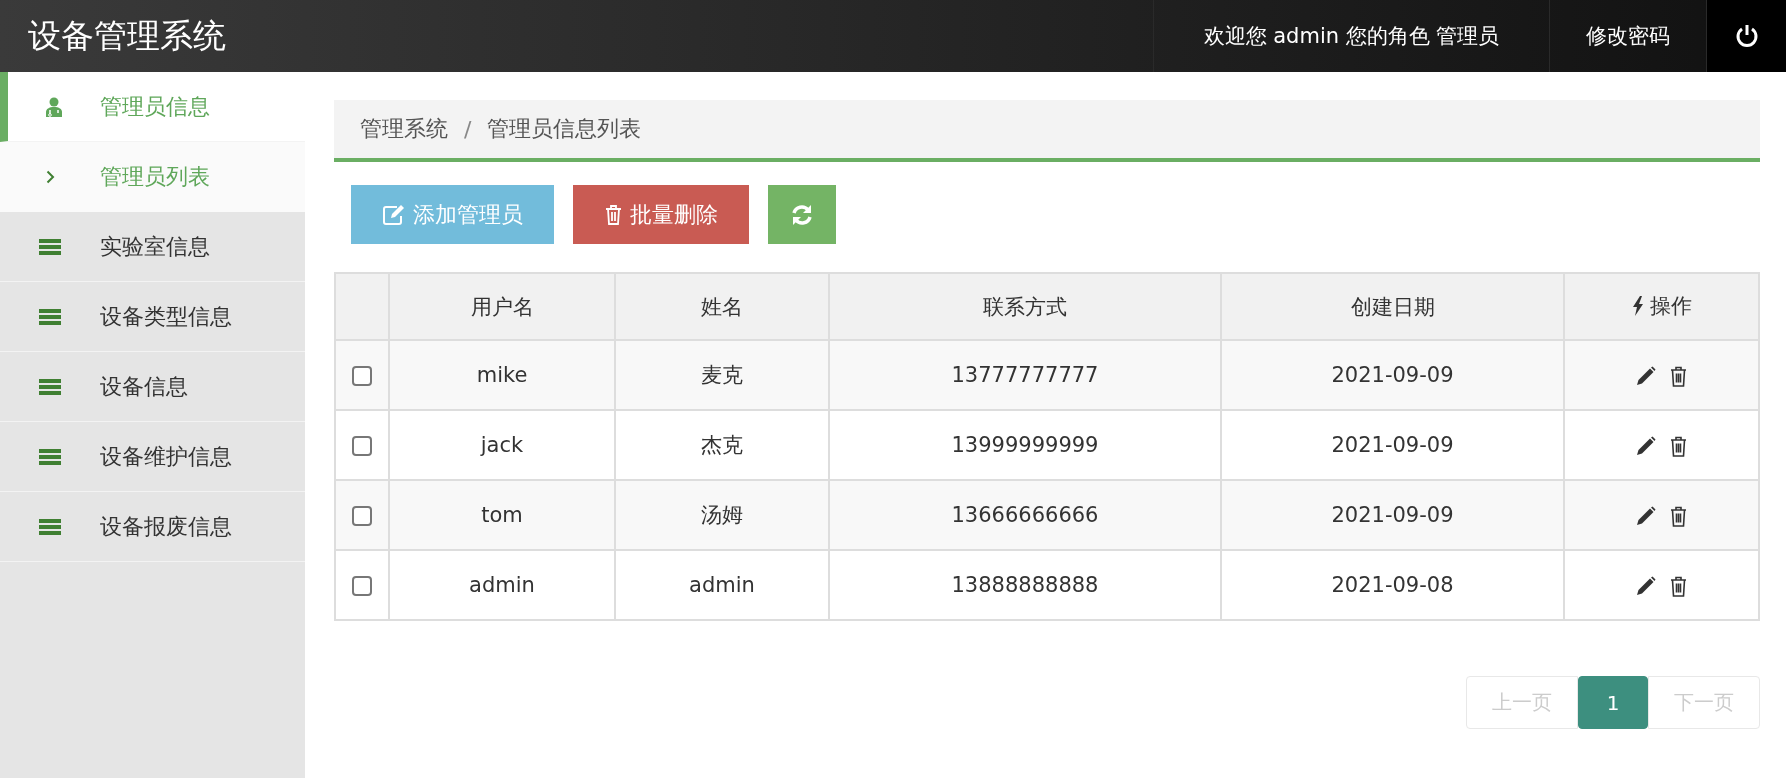 The image size is (1786, 778). I want to click on chevron-right-icon, so click(50, 177).